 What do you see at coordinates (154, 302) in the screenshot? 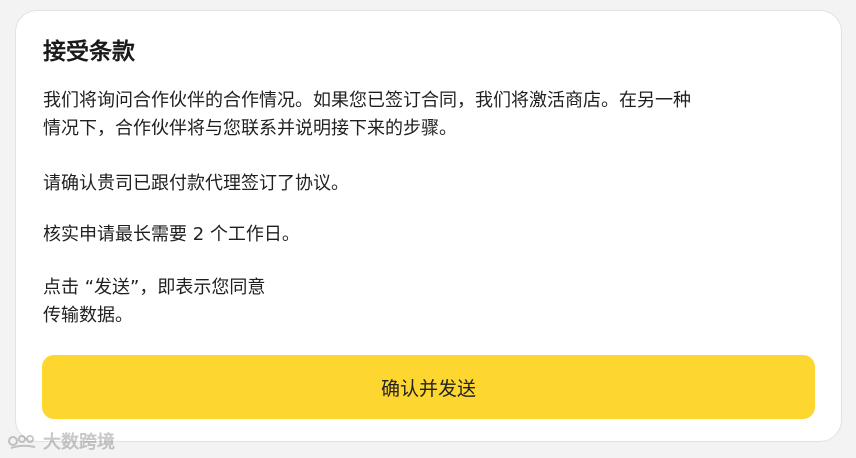
I see `consent-notice: 点击 “发送”，即表示您同意 传输数据。` at bounding box center [154, 302].